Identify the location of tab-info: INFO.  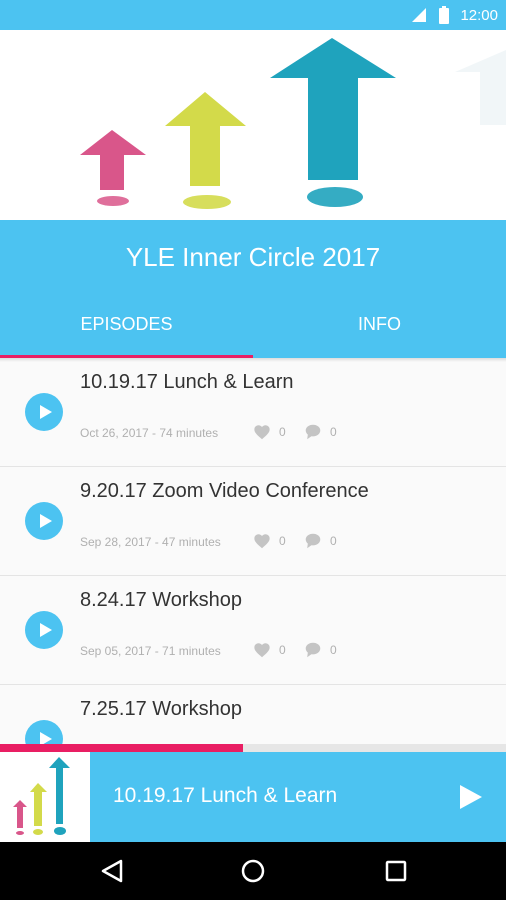
(379, 331).